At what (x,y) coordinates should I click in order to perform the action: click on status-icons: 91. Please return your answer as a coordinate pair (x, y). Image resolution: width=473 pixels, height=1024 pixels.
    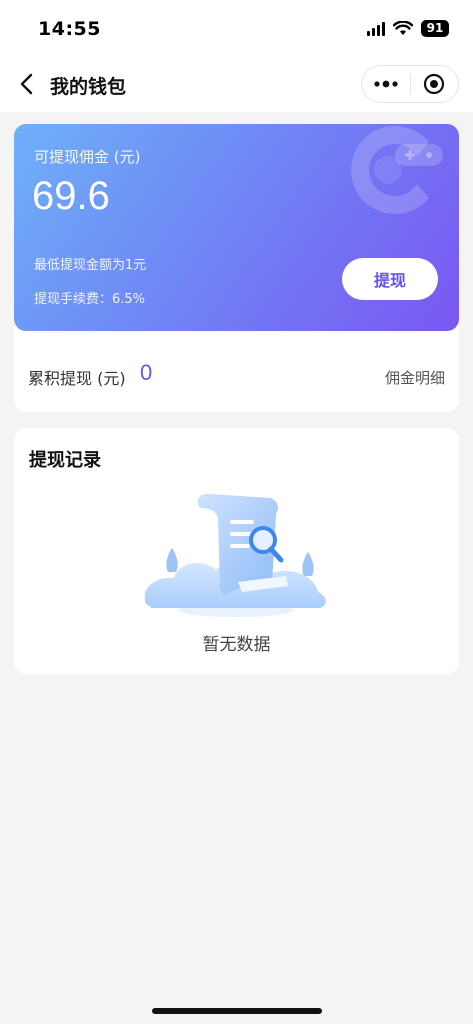
    Looking at the image, I should click on (408, 28).